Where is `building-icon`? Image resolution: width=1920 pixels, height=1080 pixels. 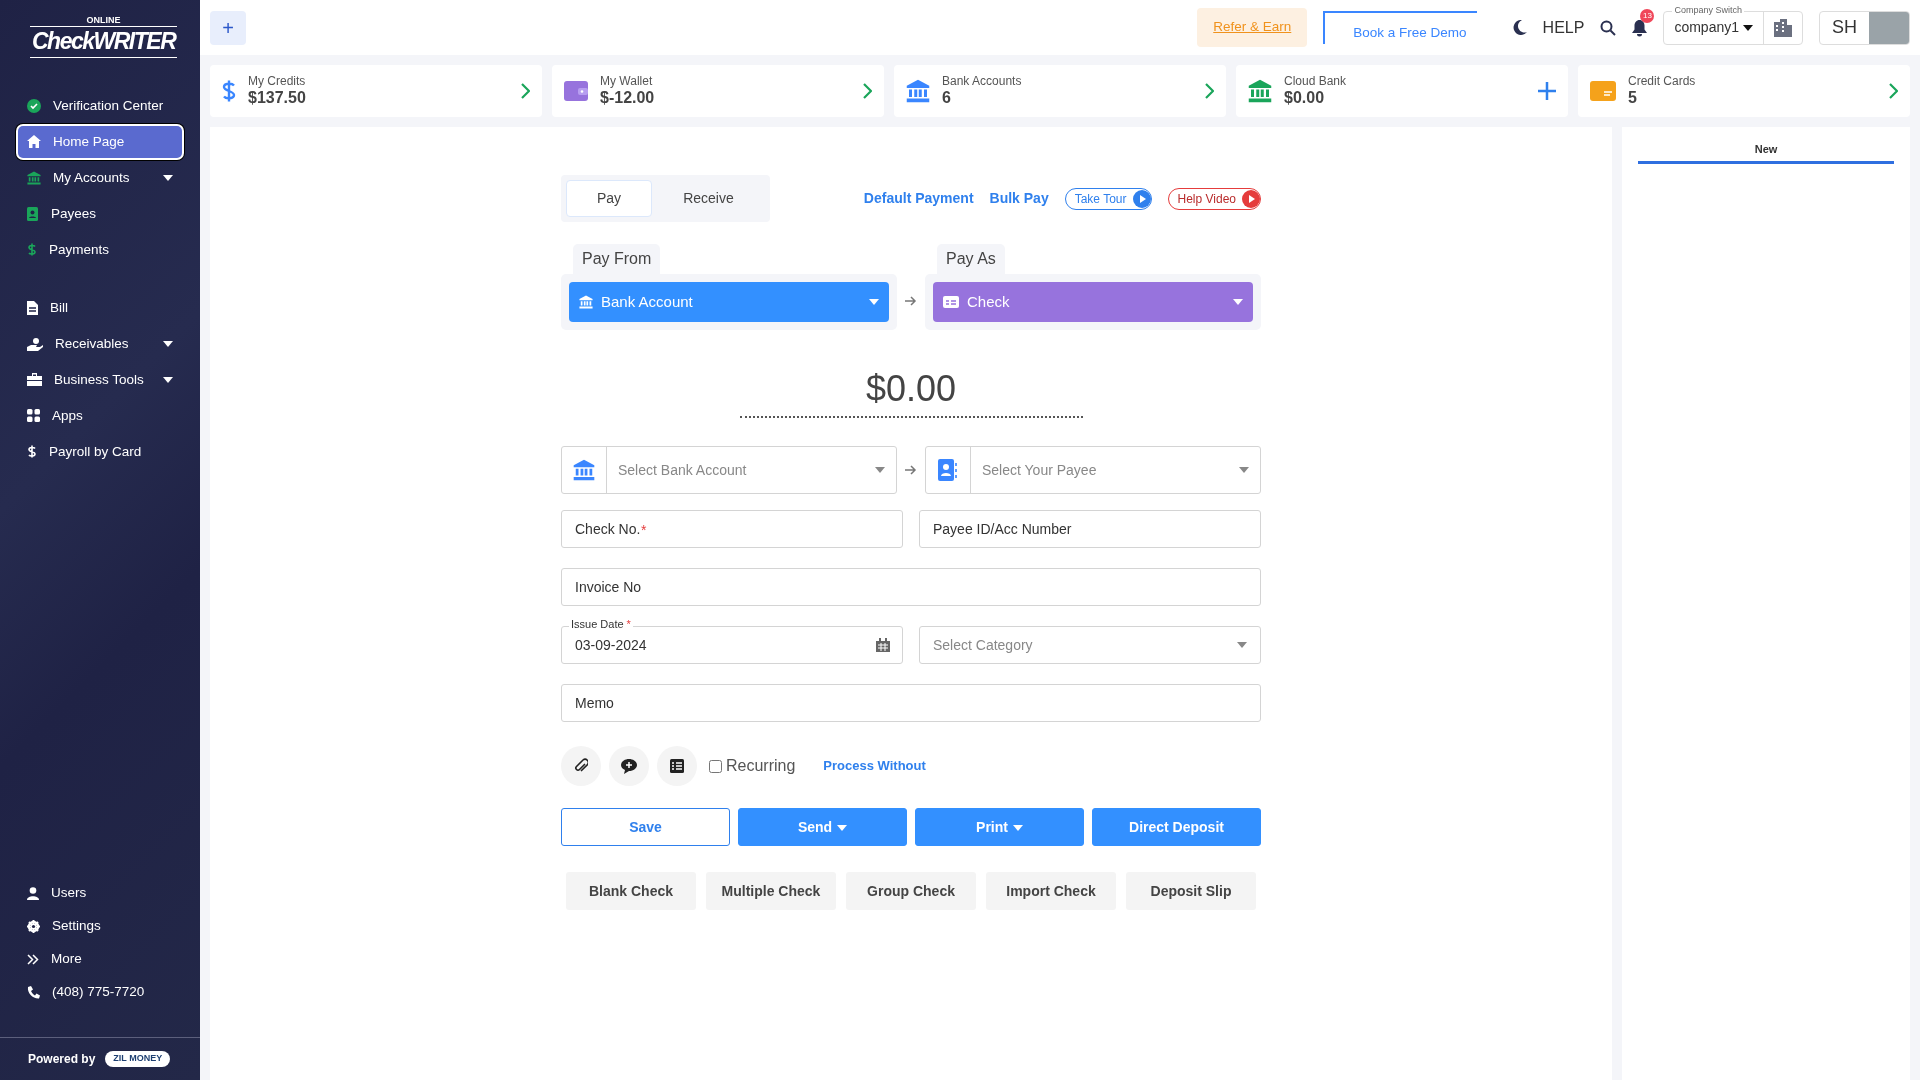 building-icon is located at coordinates (1783, 27).